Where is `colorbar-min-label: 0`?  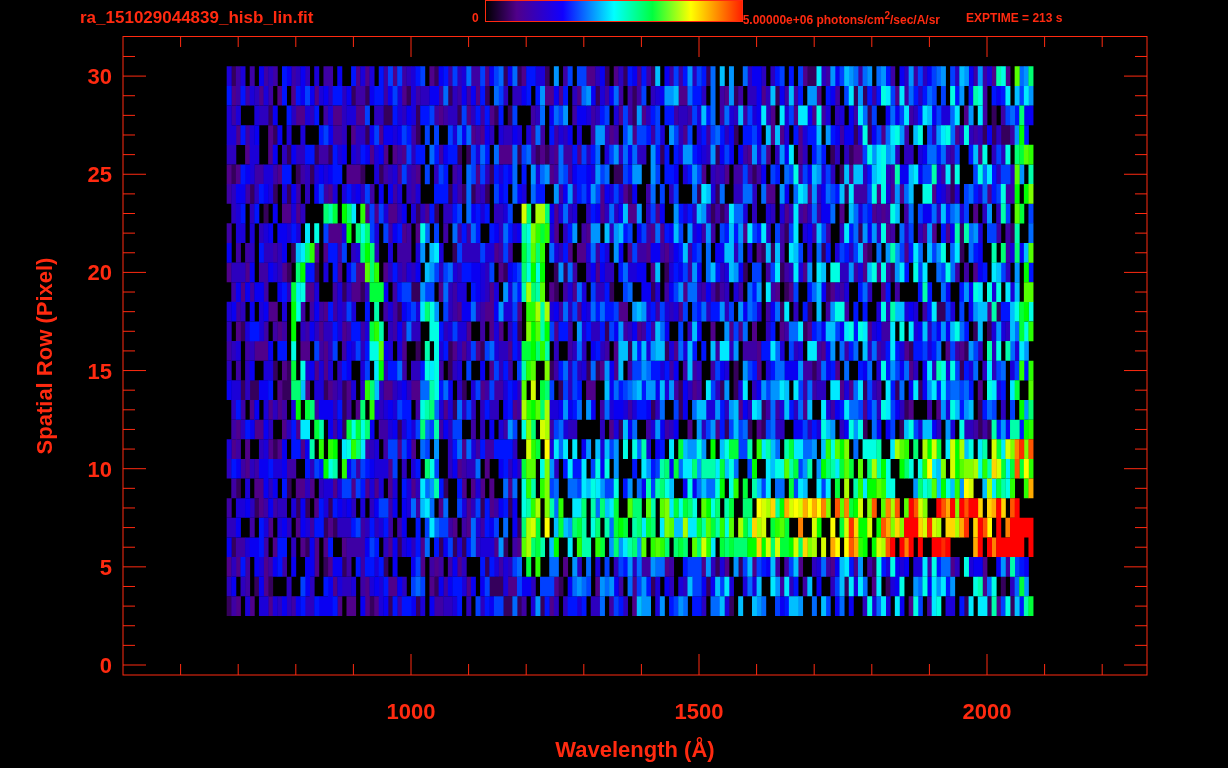
colorbar-min-label: 0 is located at coordinates (475, 18).